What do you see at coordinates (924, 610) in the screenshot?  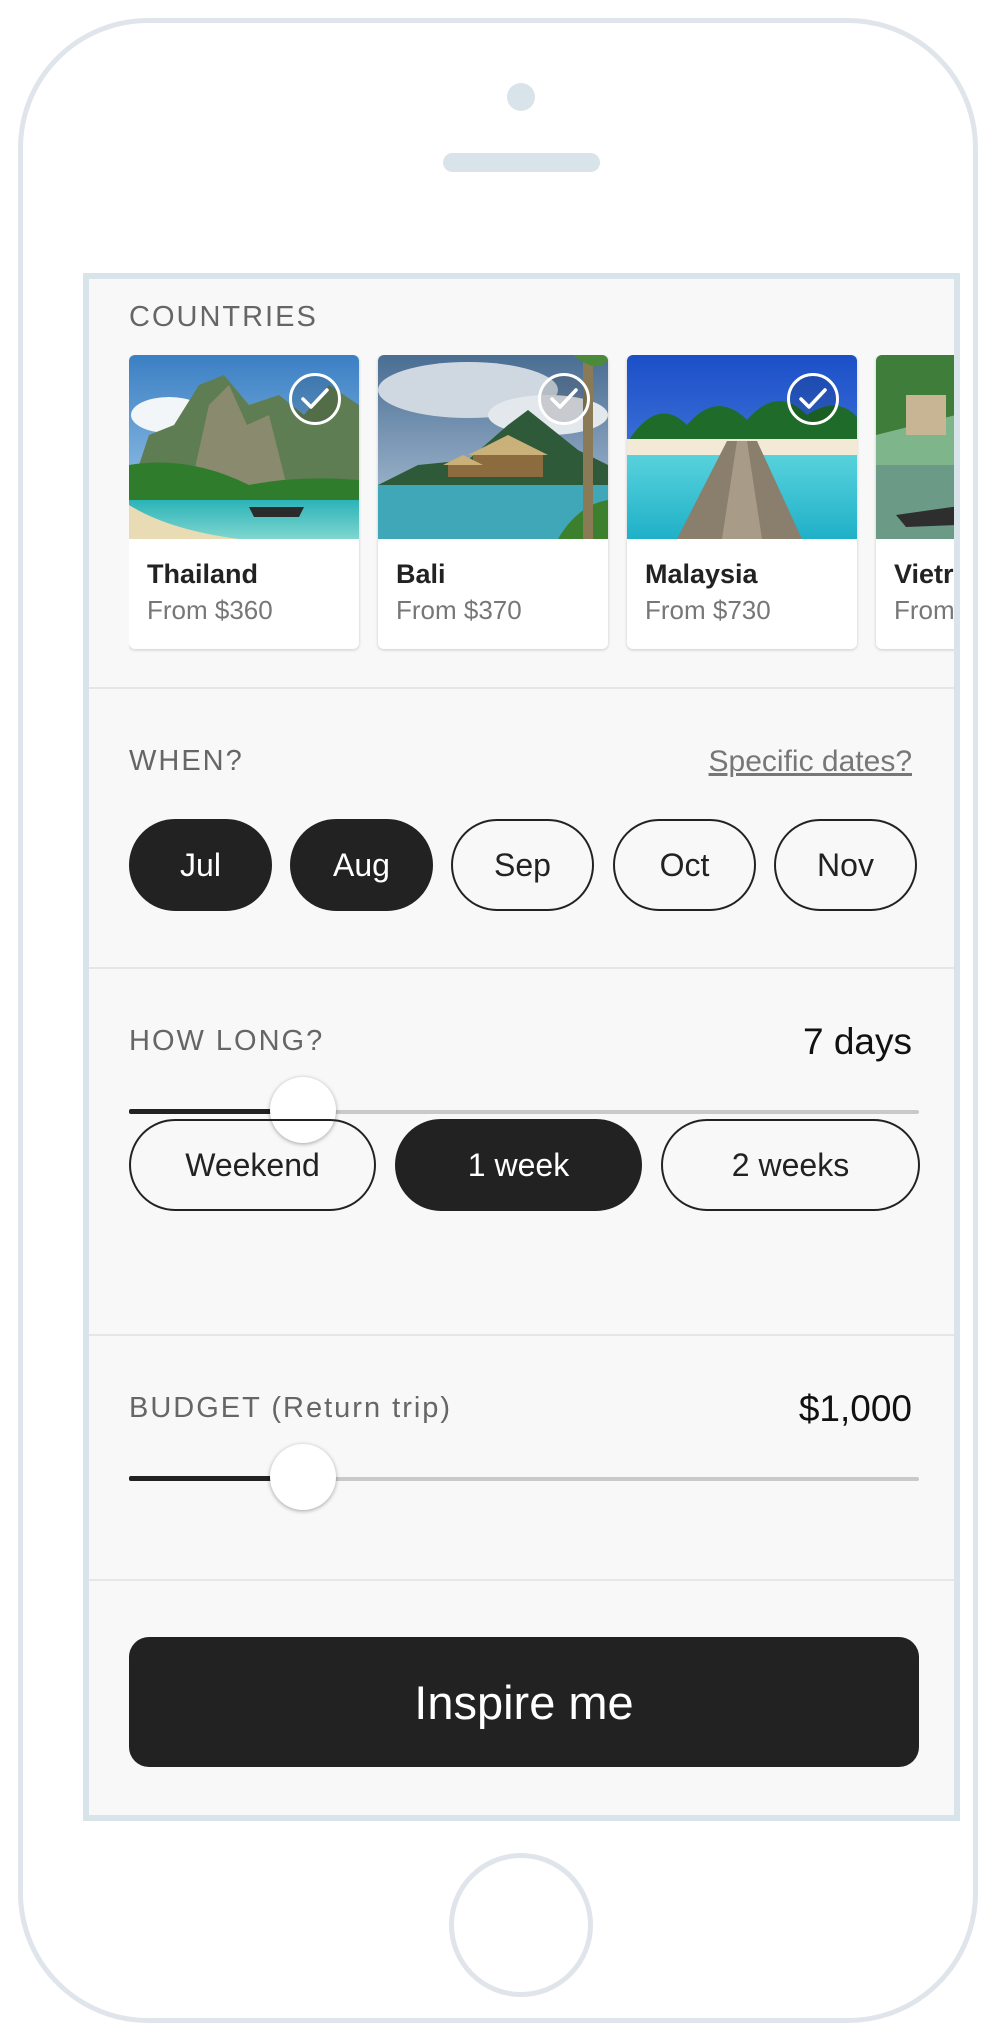 I see `country-price: From` at bounding box center [924, 610].